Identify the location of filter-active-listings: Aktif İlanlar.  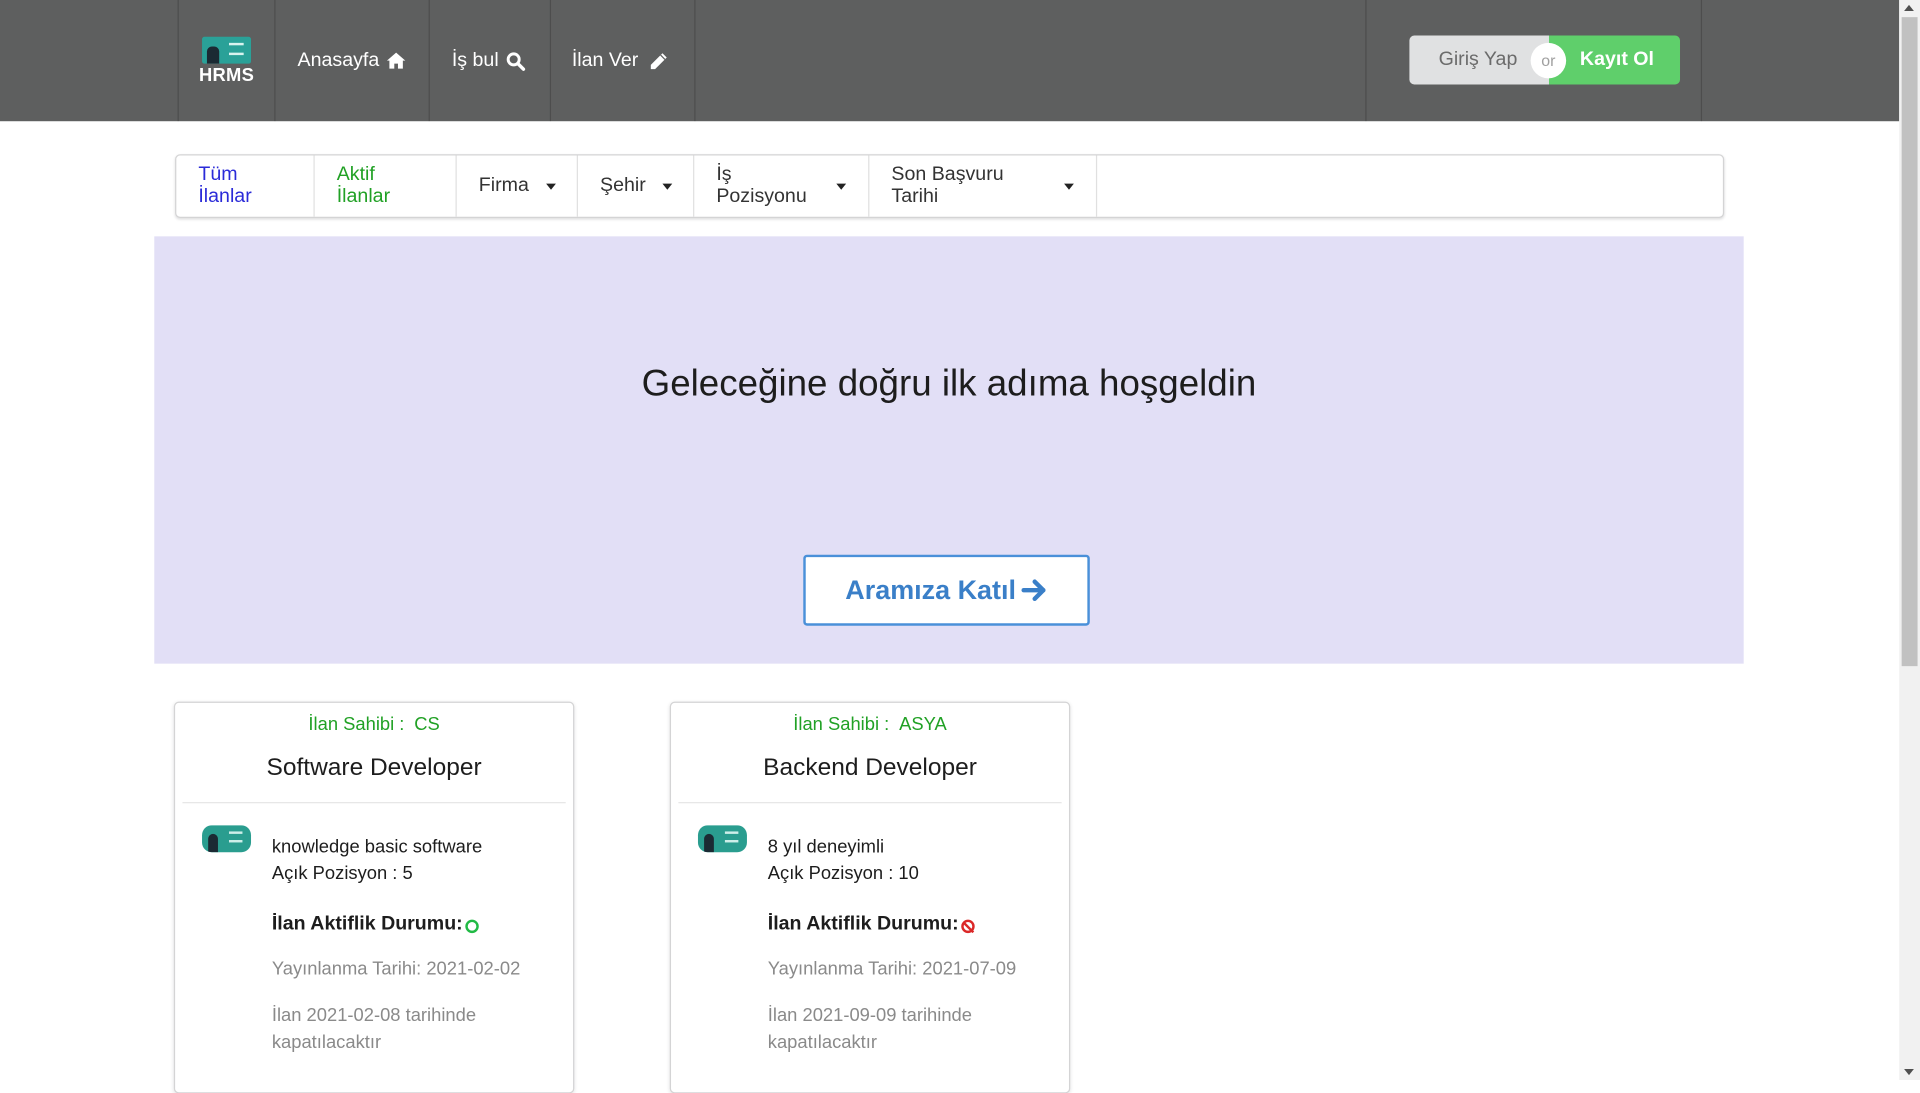
(386, 186).